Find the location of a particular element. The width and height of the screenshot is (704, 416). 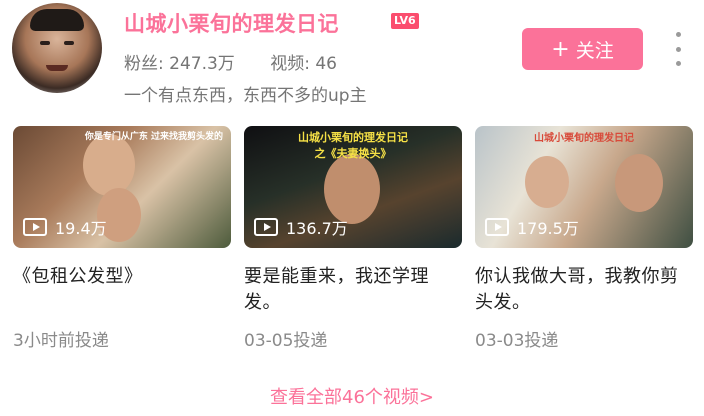

level-badge: LV6 is located at coordinates (405, 21).